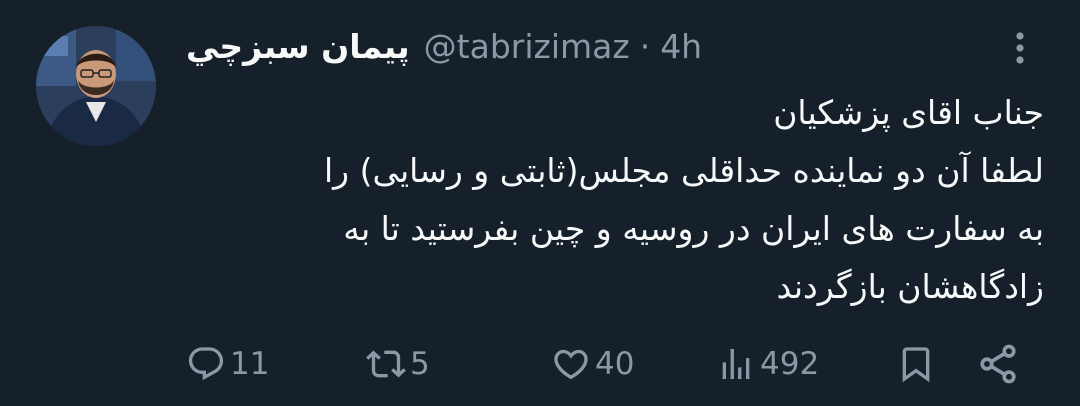  I want to click on views-icon, so click(736, 364).